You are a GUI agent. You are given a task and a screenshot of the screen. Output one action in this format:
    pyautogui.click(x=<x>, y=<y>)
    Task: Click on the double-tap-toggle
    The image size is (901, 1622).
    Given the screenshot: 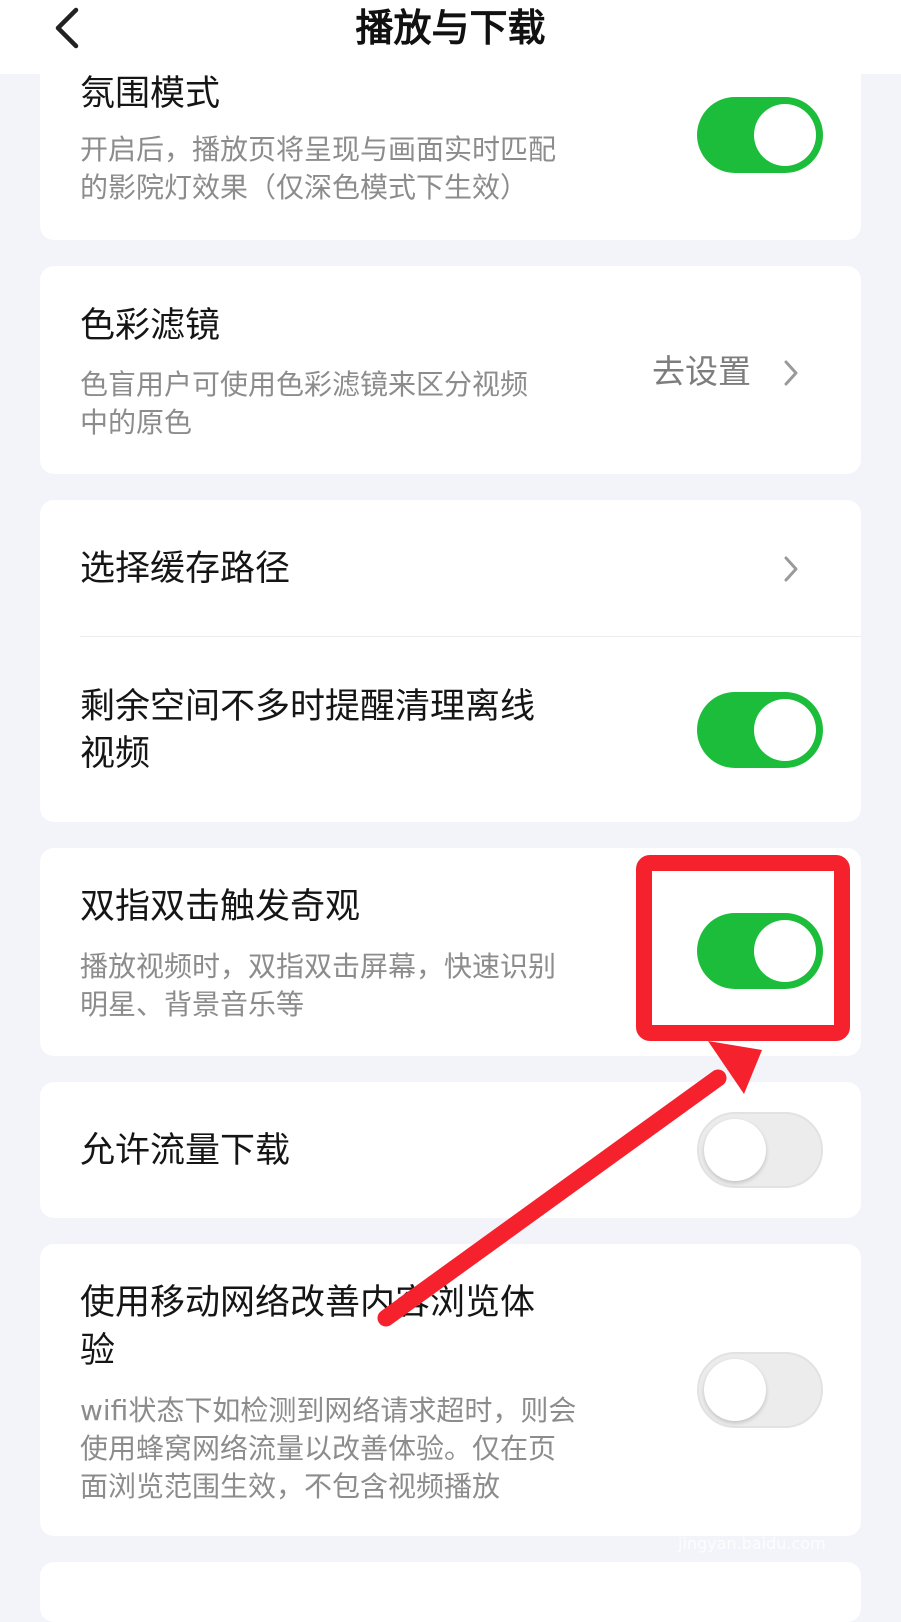 What is the action you would take?
    pyautogui.click(x=760, y=951)
    